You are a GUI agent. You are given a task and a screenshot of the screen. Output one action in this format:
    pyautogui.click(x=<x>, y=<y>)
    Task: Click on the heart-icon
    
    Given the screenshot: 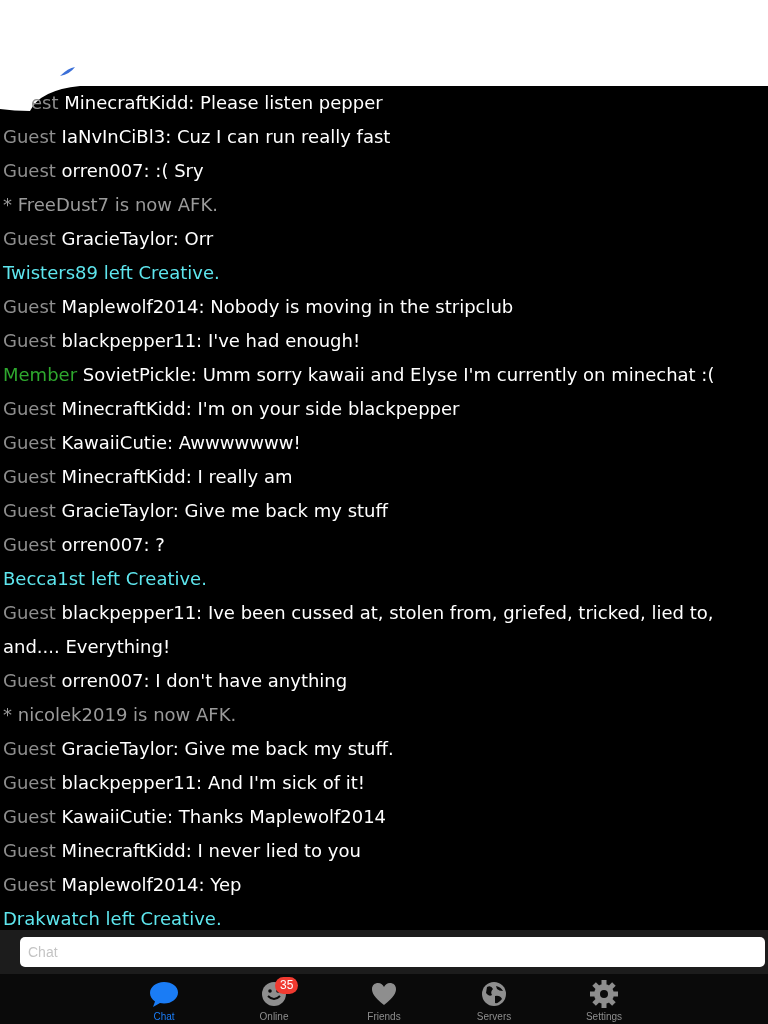 What is the action you would take?
    pyautogui.click(x=384, y=994)
    